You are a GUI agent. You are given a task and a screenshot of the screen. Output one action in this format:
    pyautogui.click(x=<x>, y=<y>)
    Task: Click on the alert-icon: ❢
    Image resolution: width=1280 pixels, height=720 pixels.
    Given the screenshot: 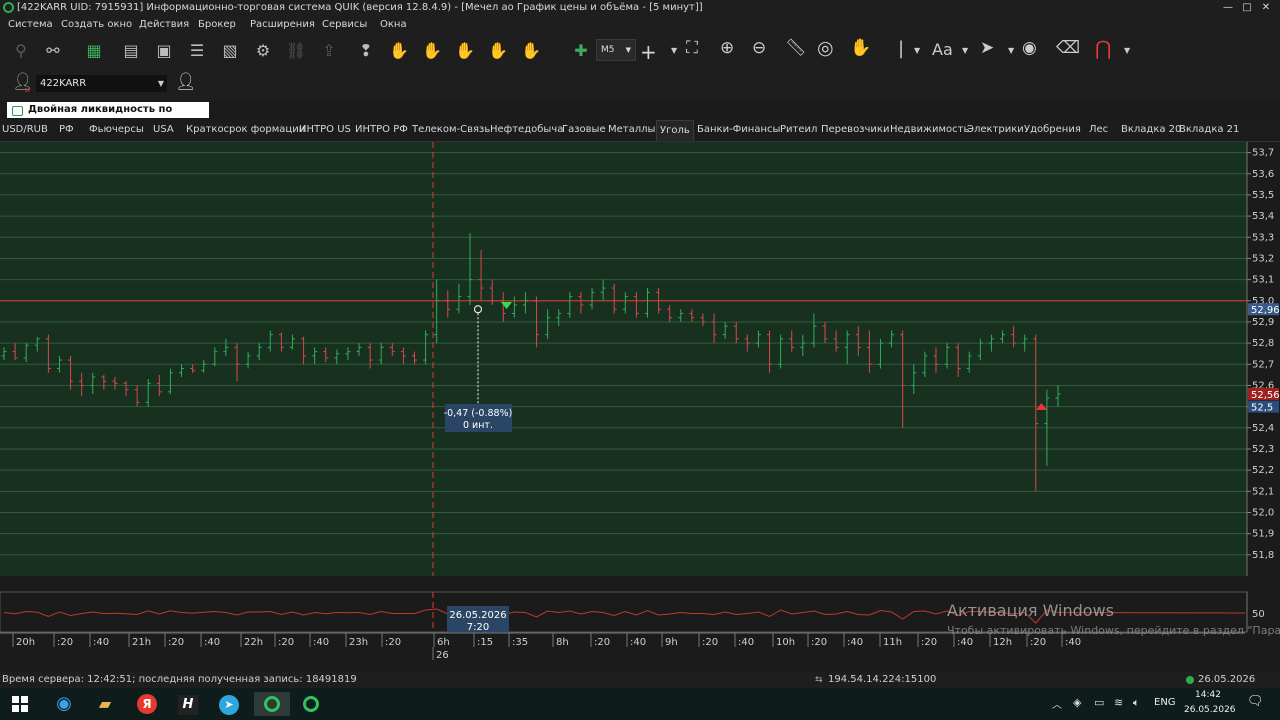 What is the action you would take?
    pyautogui.click(x=366, y=51)
    